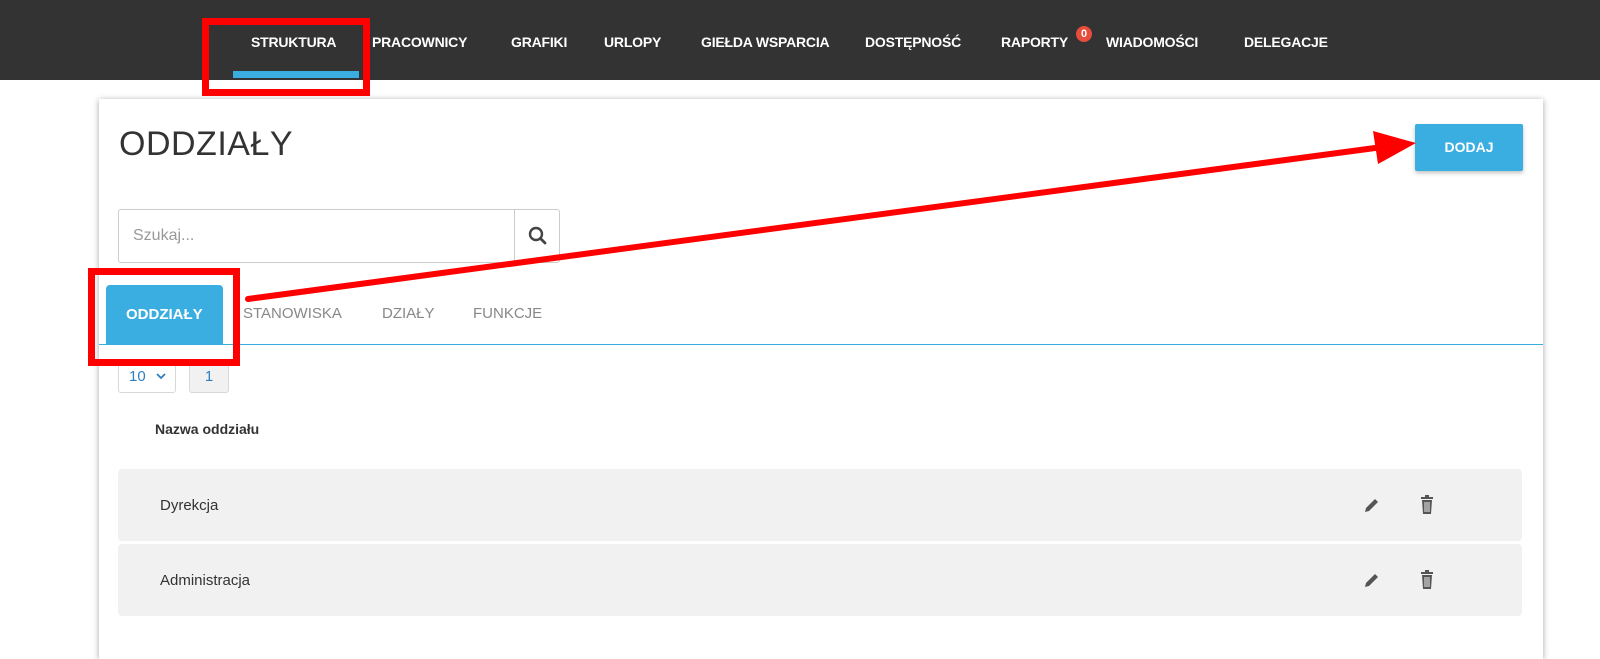  I want to click on row-name: Dyrekcja, so click(189, 505).